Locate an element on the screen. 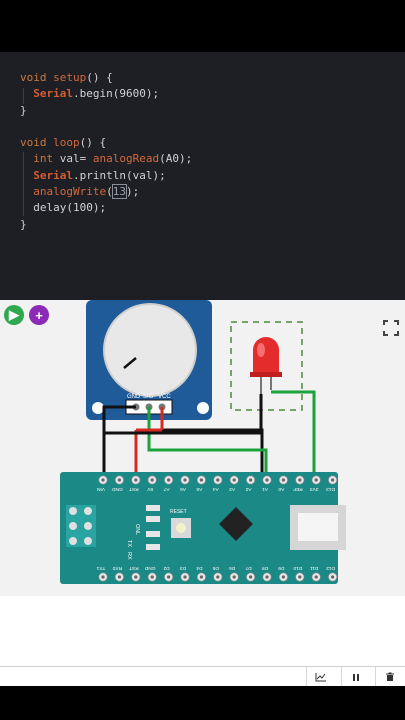  bottom-pin-label: D3 is located at coordinates (183, 568).